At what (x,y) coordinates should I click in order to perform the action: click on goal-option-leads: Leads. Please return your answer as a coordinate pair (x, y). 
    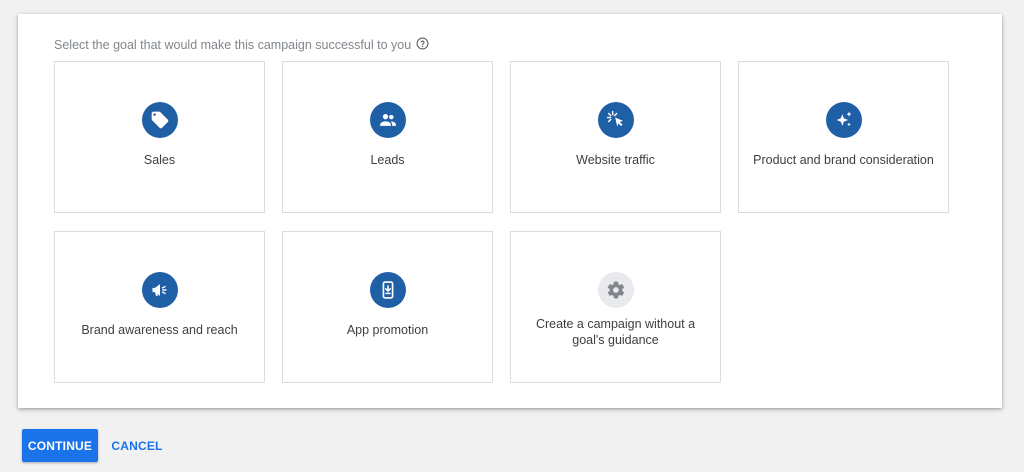
    Looking at the image, I should click on (387, 137).